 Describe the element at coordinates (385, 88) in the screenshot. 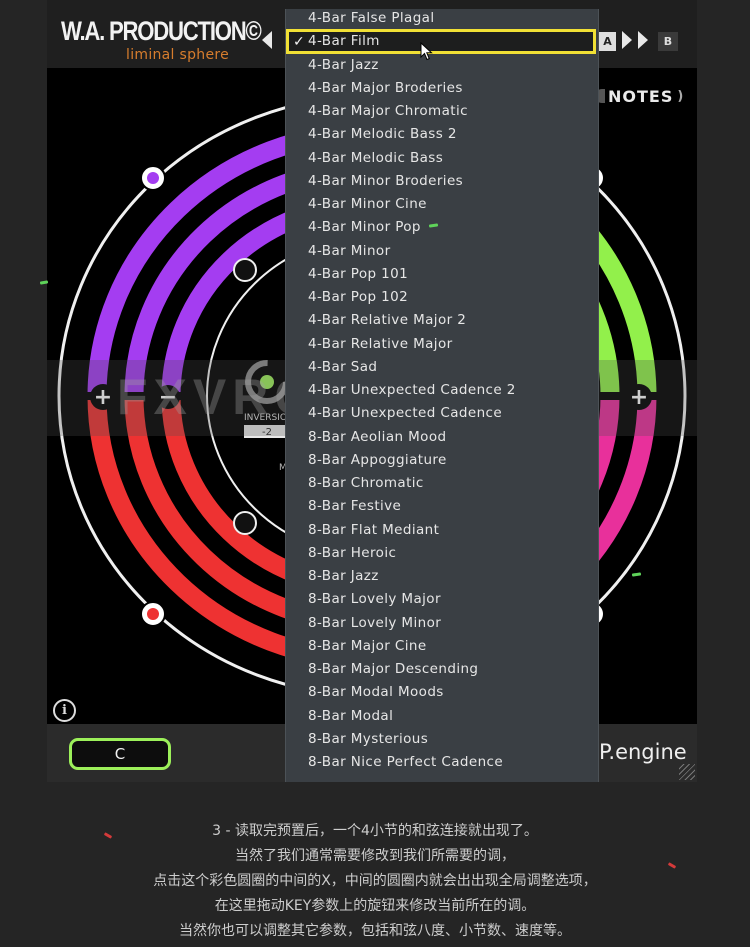

I see `dropdown-item: 4-Bar Major Broderies` at that location.